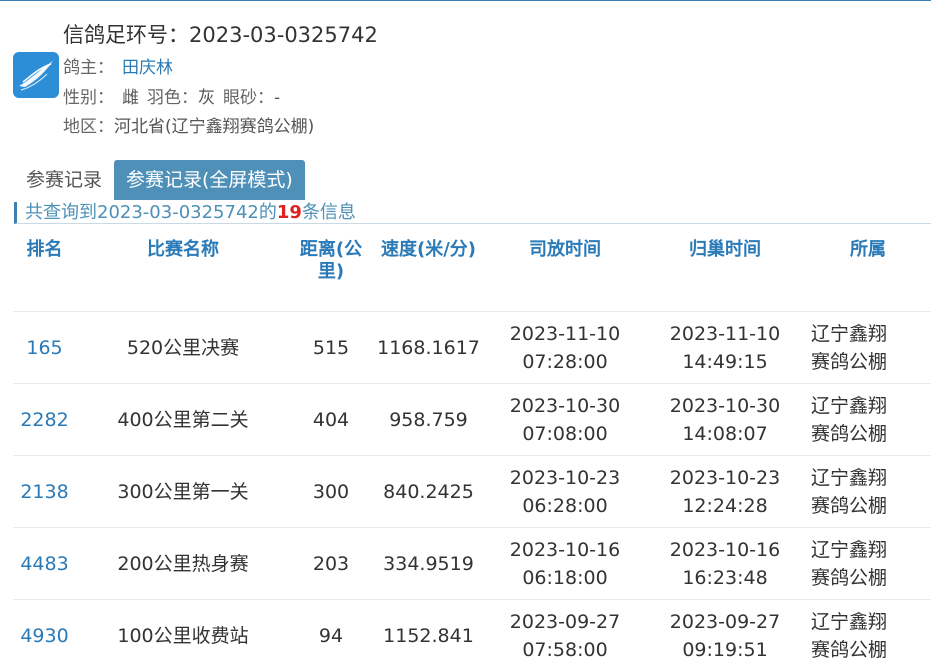  Describe the element at coordinates (44, 563) in the screenshot. I see `rank-cell: 4483` at that location.